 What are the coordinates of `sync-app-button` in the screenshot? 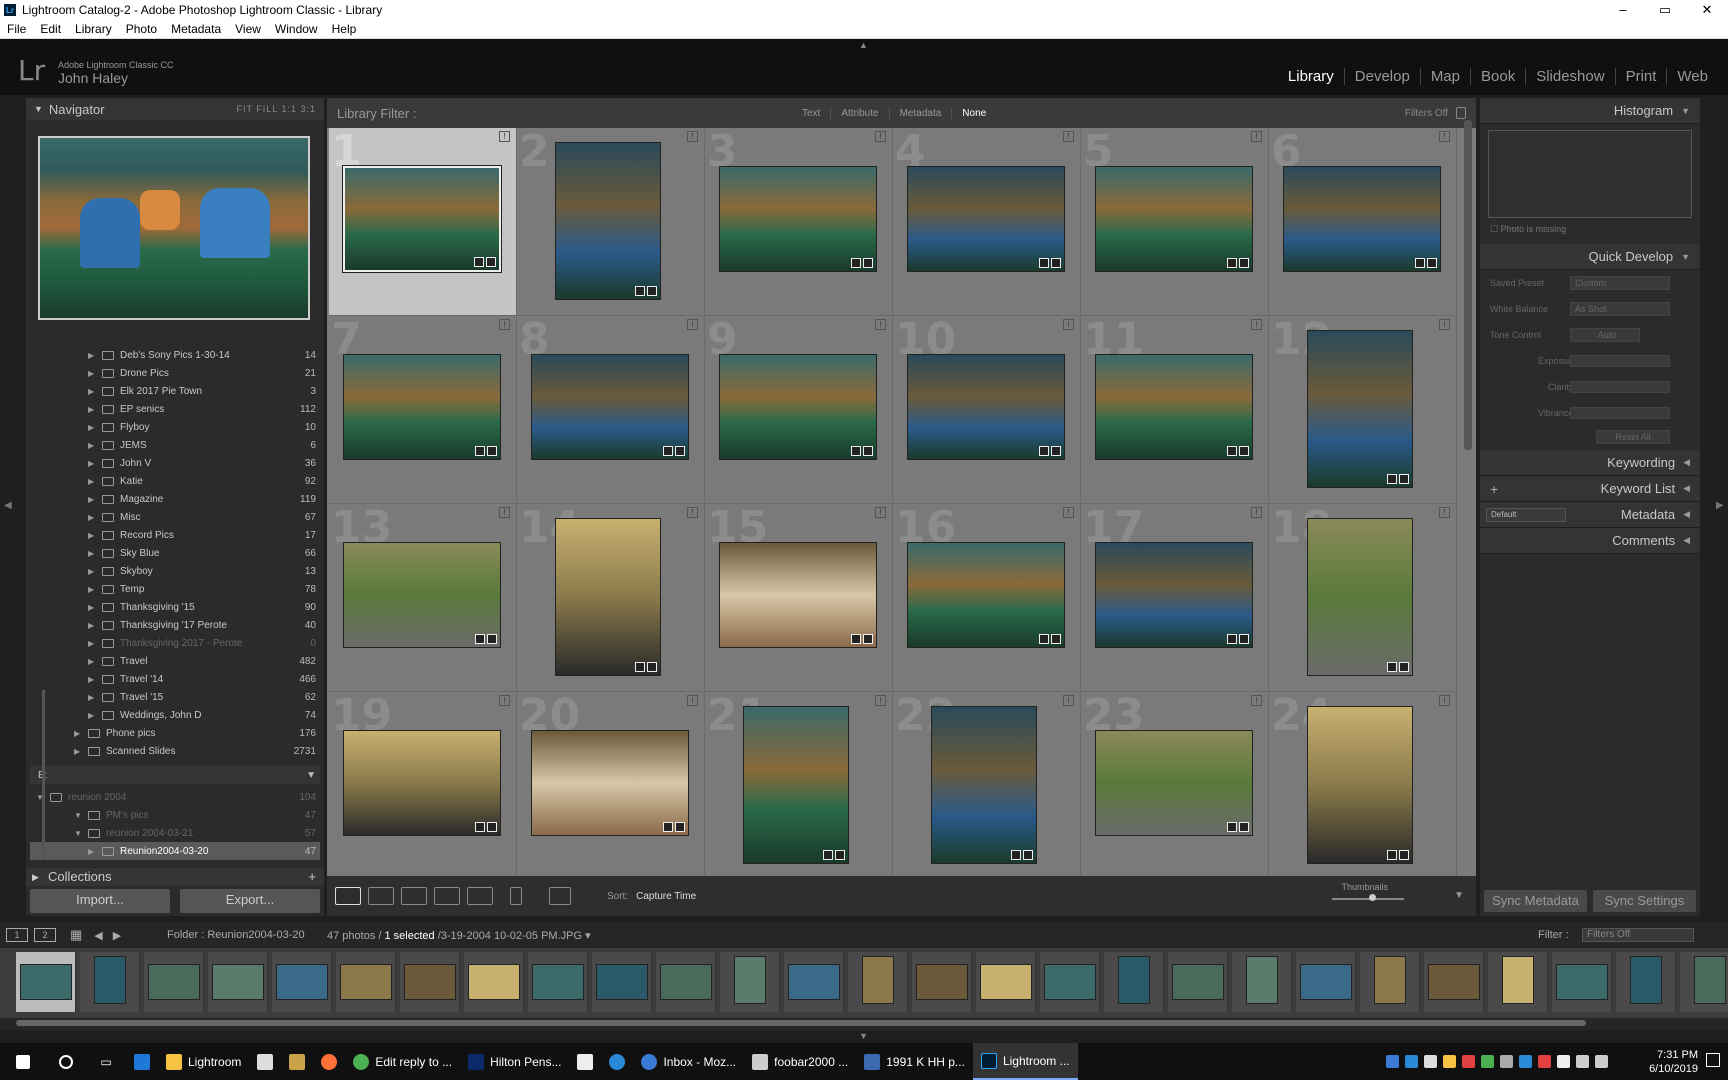 It's located at (617, 1061).